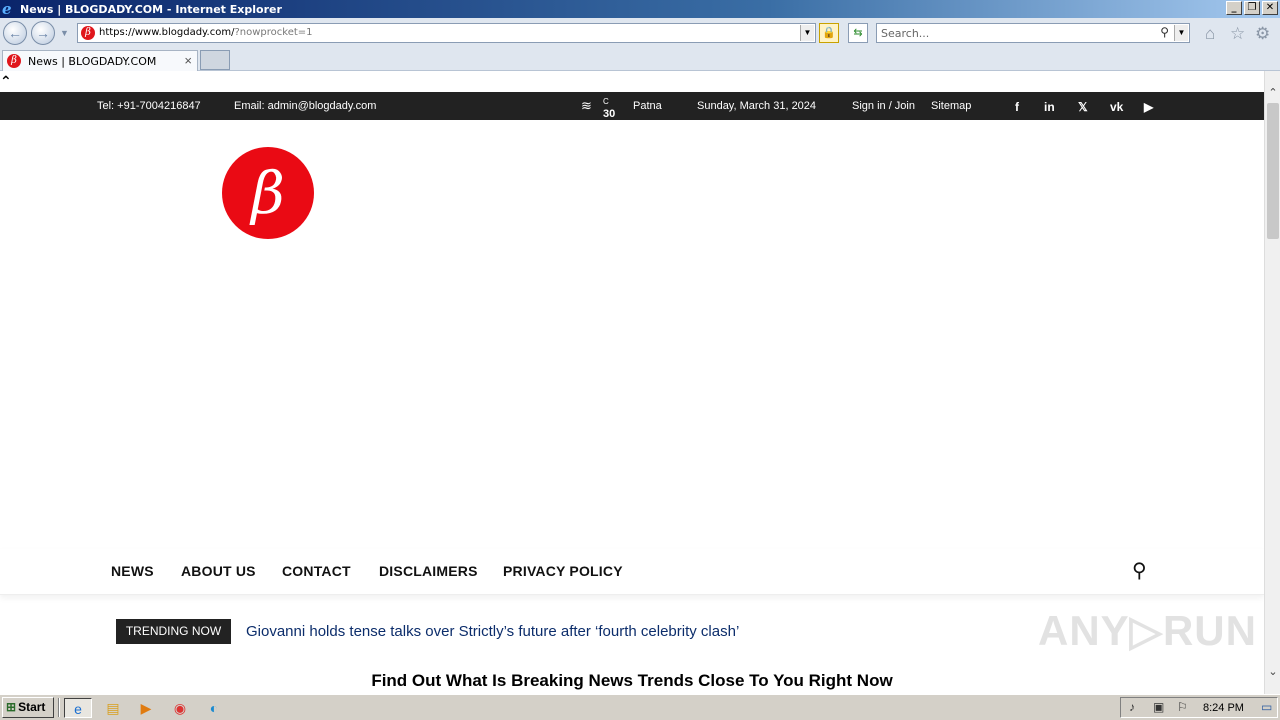 The image size is (1280, 720). What do you see at coordinates (1132, 707) in the screenshot?
I see `volume-icon: ♪` at bounding box center [1132, 707].